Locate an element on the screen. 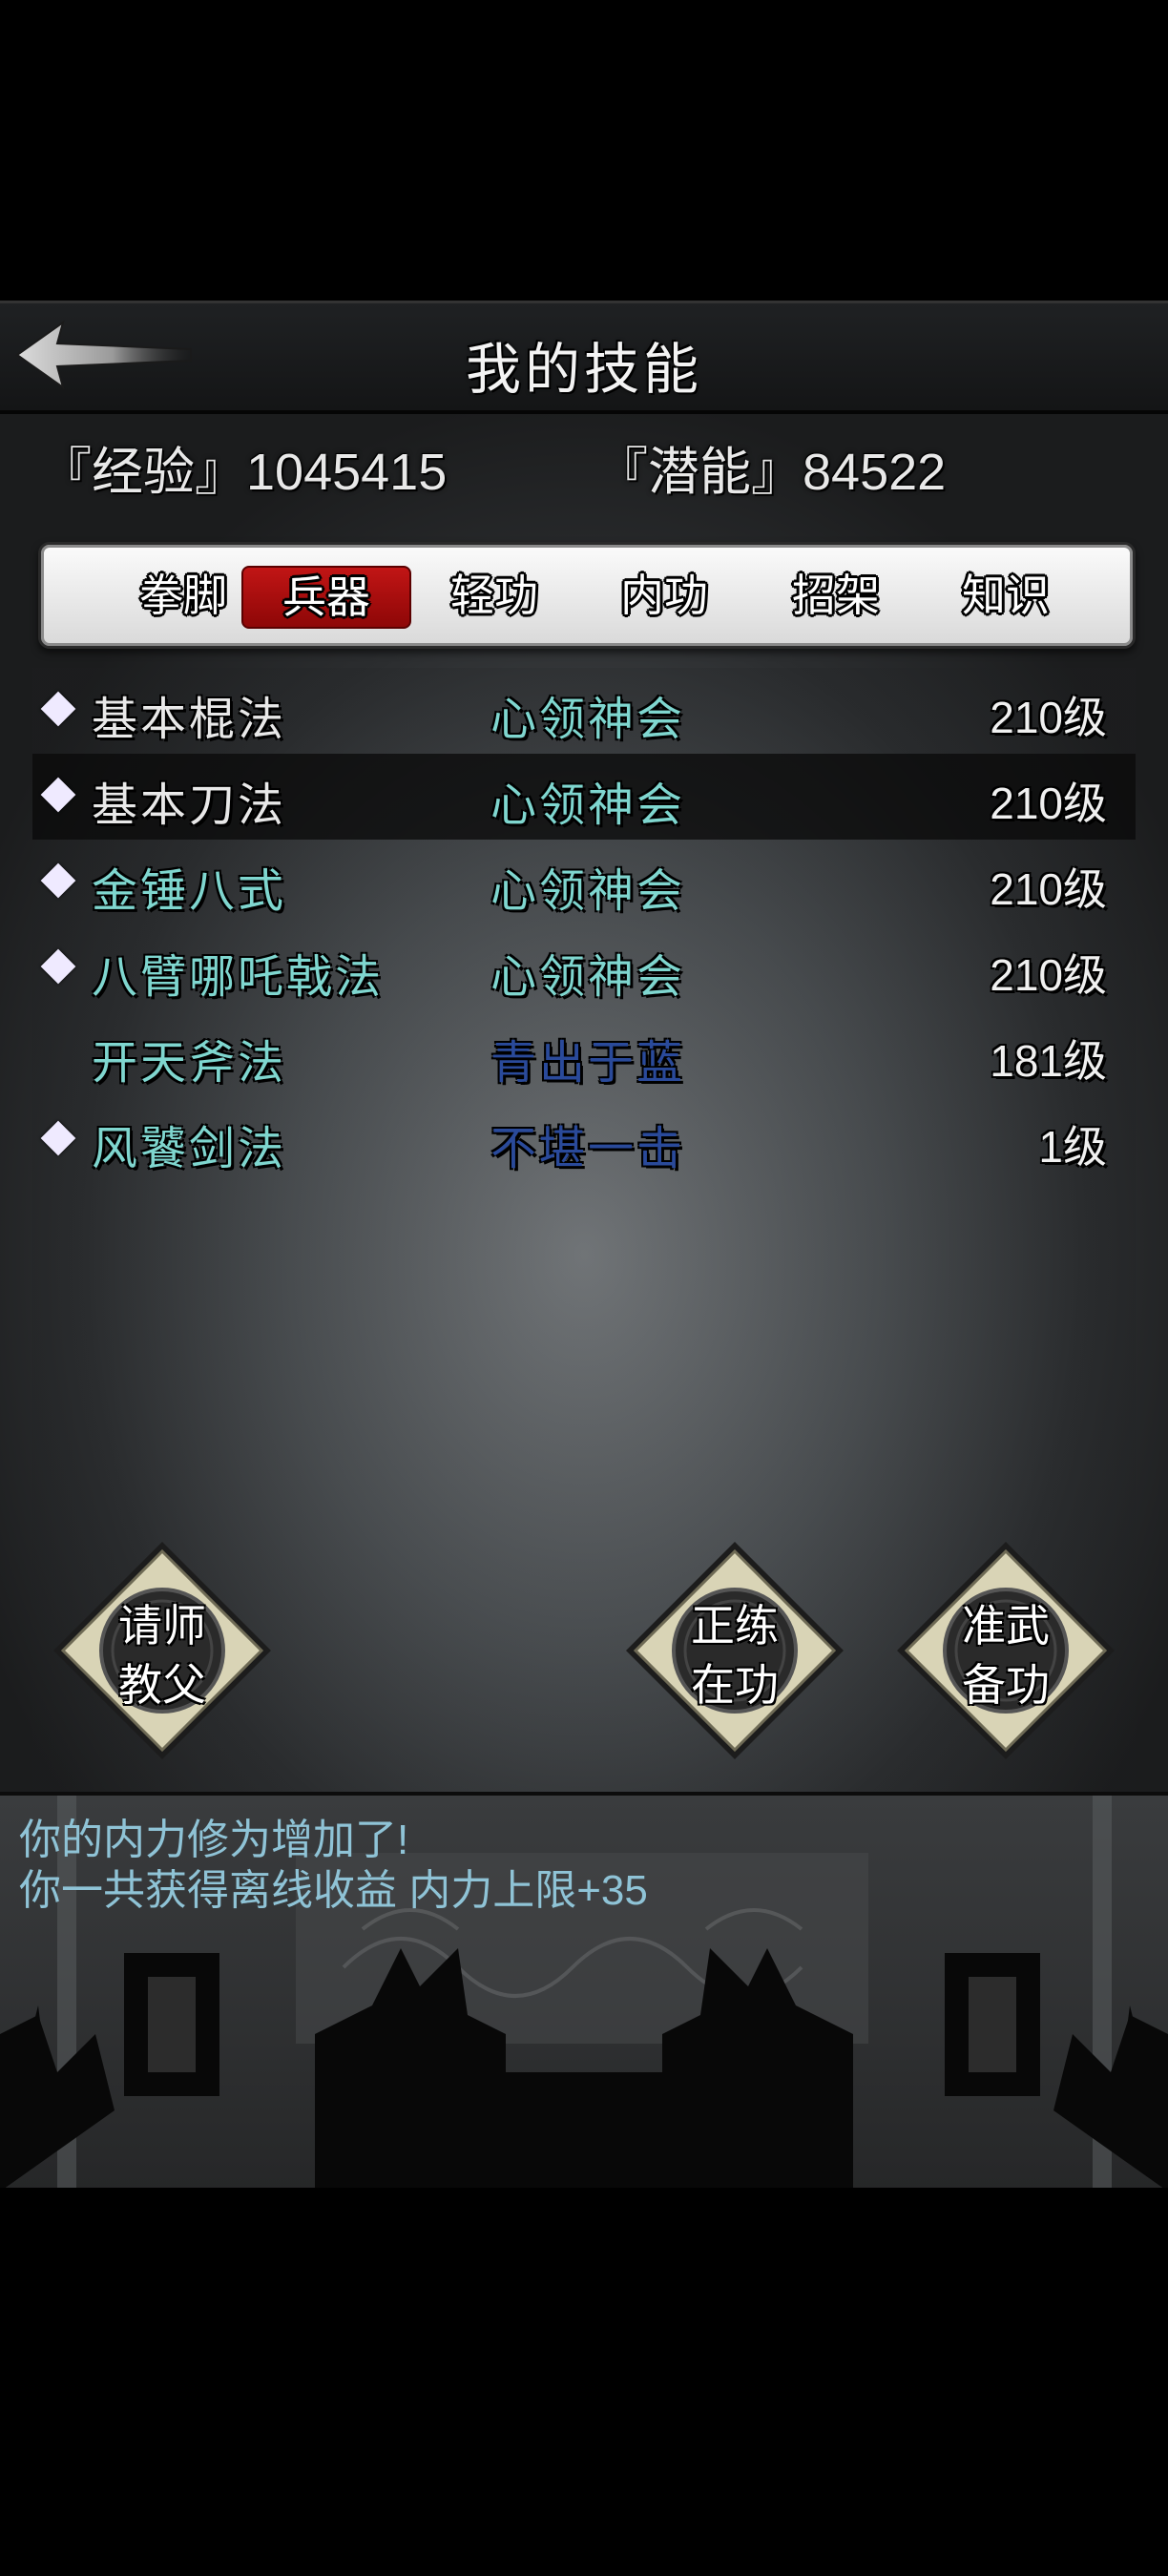 This screenshot has width=1168, height=2576. prepare-label-2: 备功 is located at coordinates (1006, 1685).